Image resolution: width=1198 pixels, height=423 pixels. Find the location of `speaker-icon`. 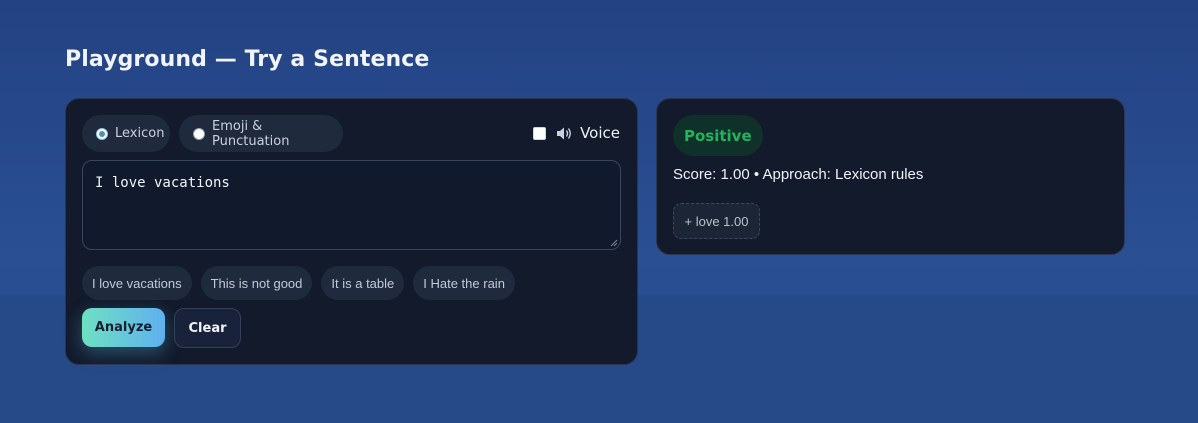

speaker-icon is located at coordinates (564, 133).